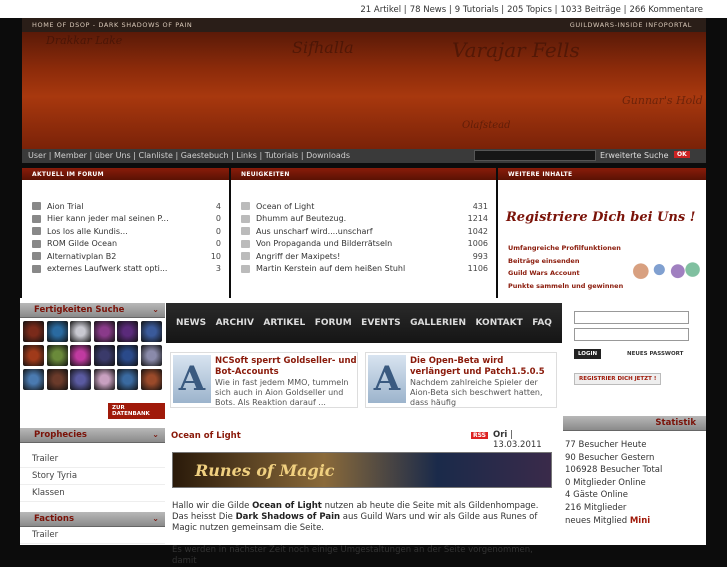 This screenshot has height=567, width=727. Describe the element at coordinates (363, 269) in the screenshot. I see `news-row: Martin Kerstein auf dem heißen Stuhl 1106` at that location.